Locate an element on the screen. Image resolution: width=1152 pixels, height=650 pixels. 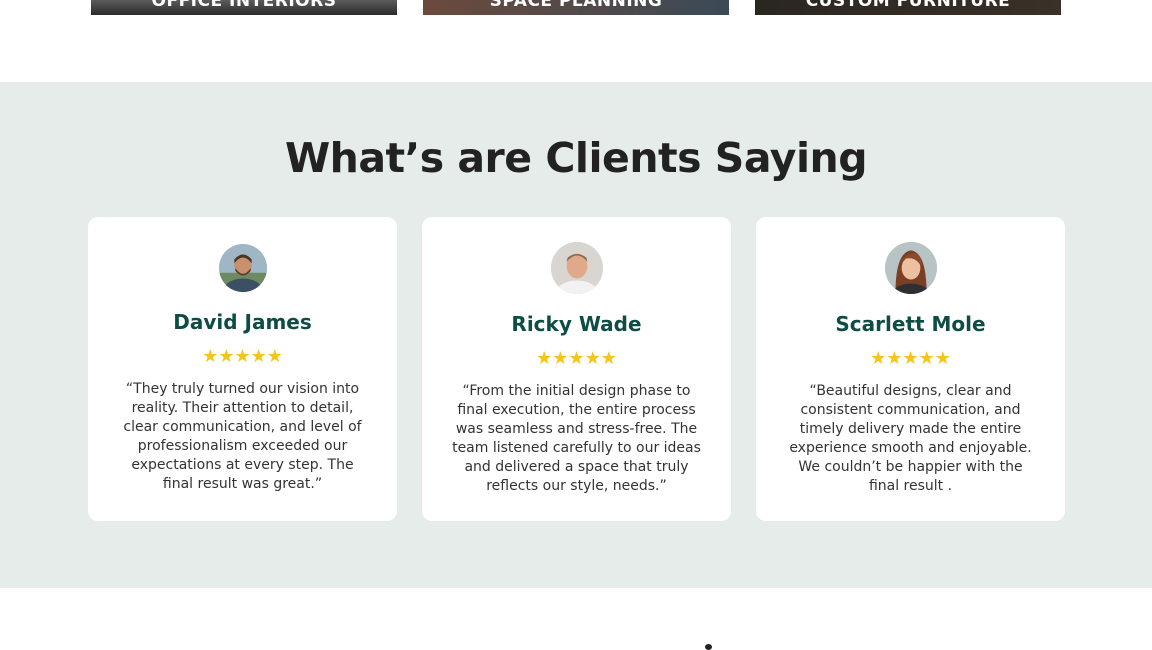
service-card-label: SPACE PLANNING is located at coordinates (576, 5).